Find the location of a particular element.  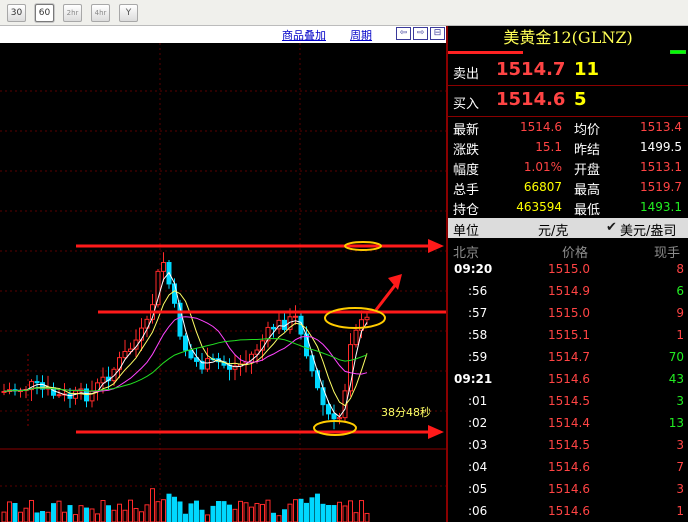

period-60-button: 60 is located at coordinates (44, 13).